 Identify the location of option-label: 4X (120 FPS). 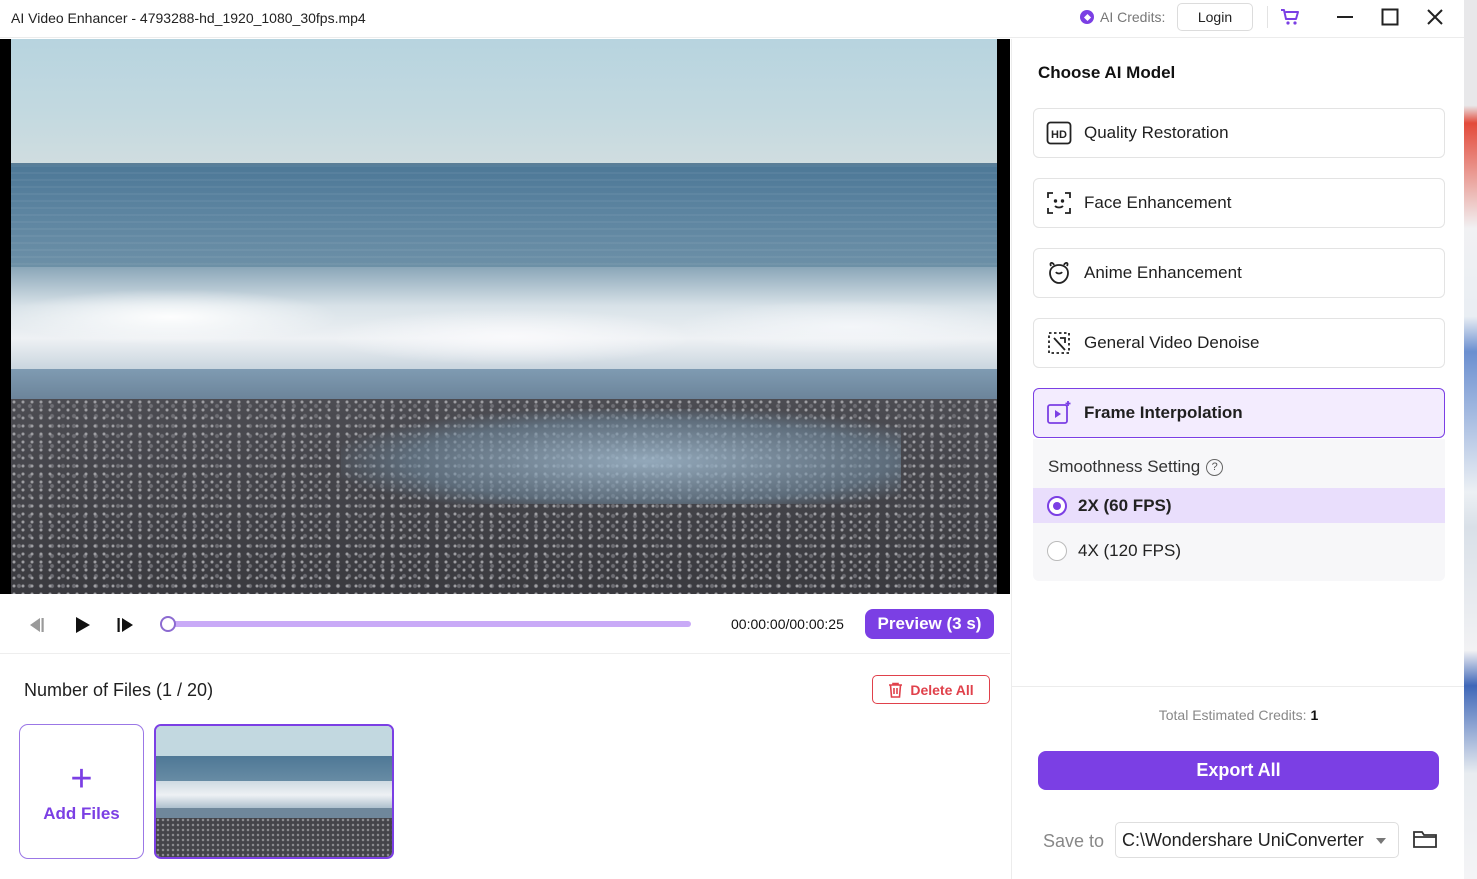
(1129, 550).